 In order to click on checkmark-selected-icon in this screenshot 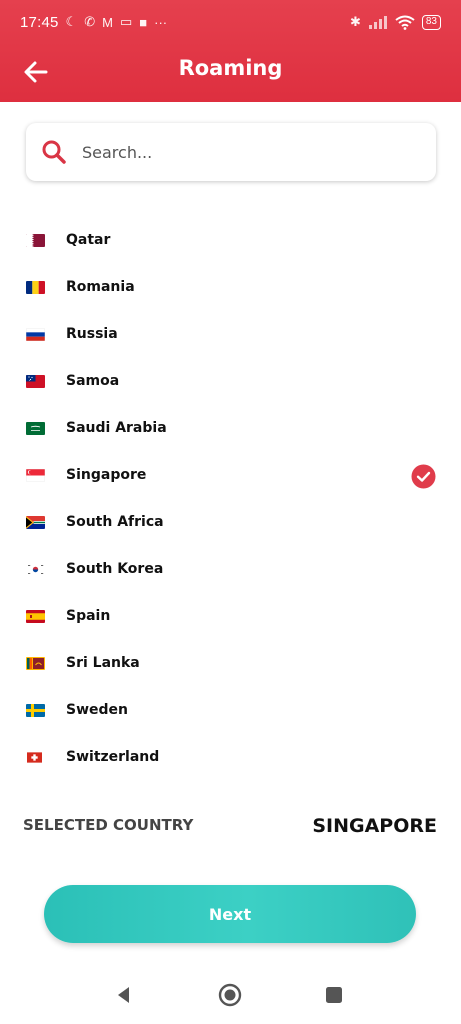, I will do `click(423, 476)`.